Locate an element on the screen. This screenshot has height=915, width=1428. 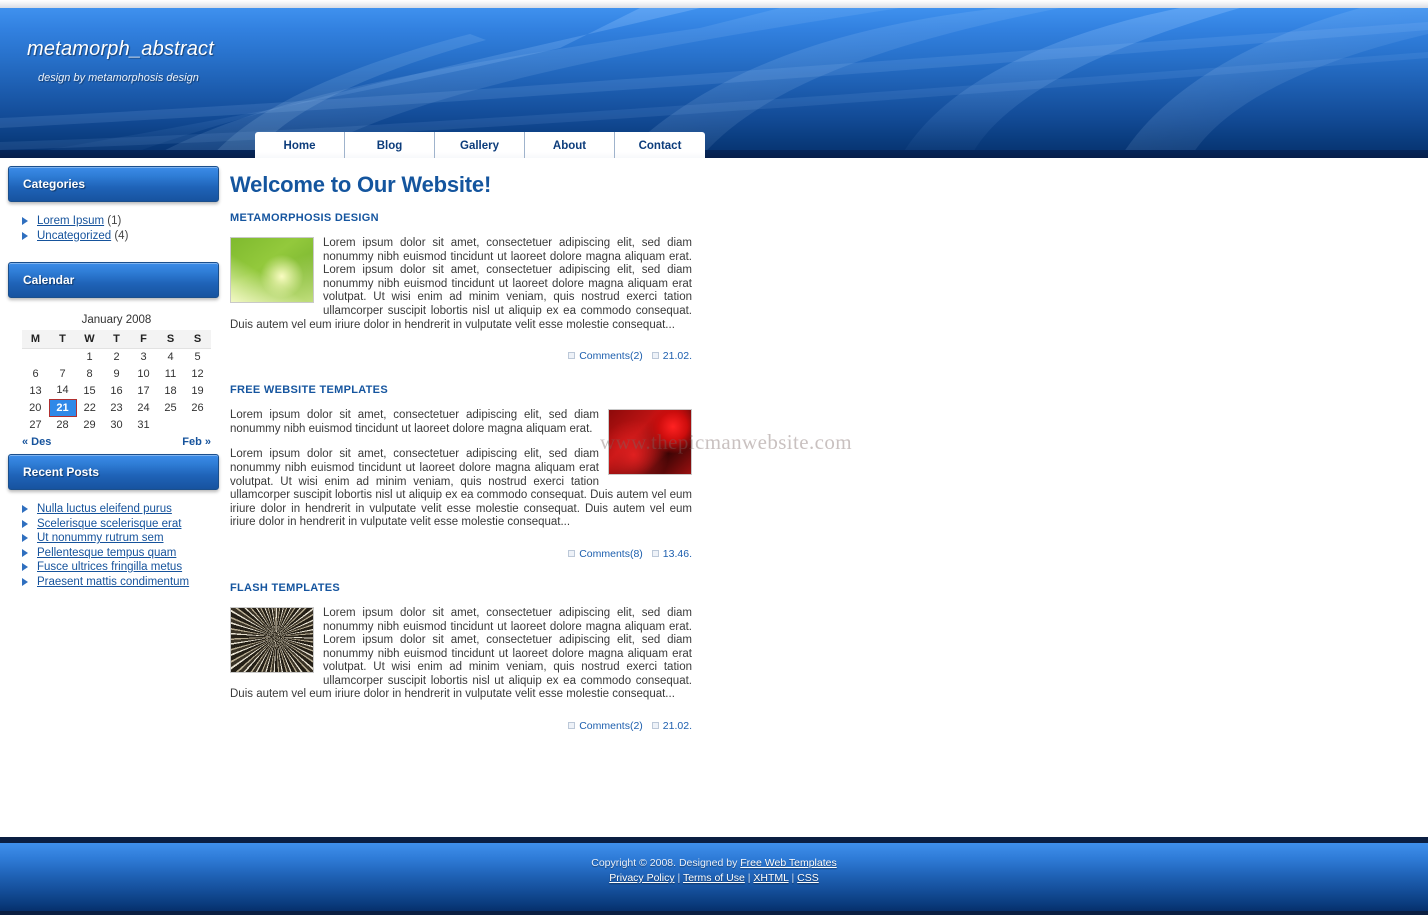
recent-post-link: Praesent mattis condimentum is located at coordinates (113, 582).